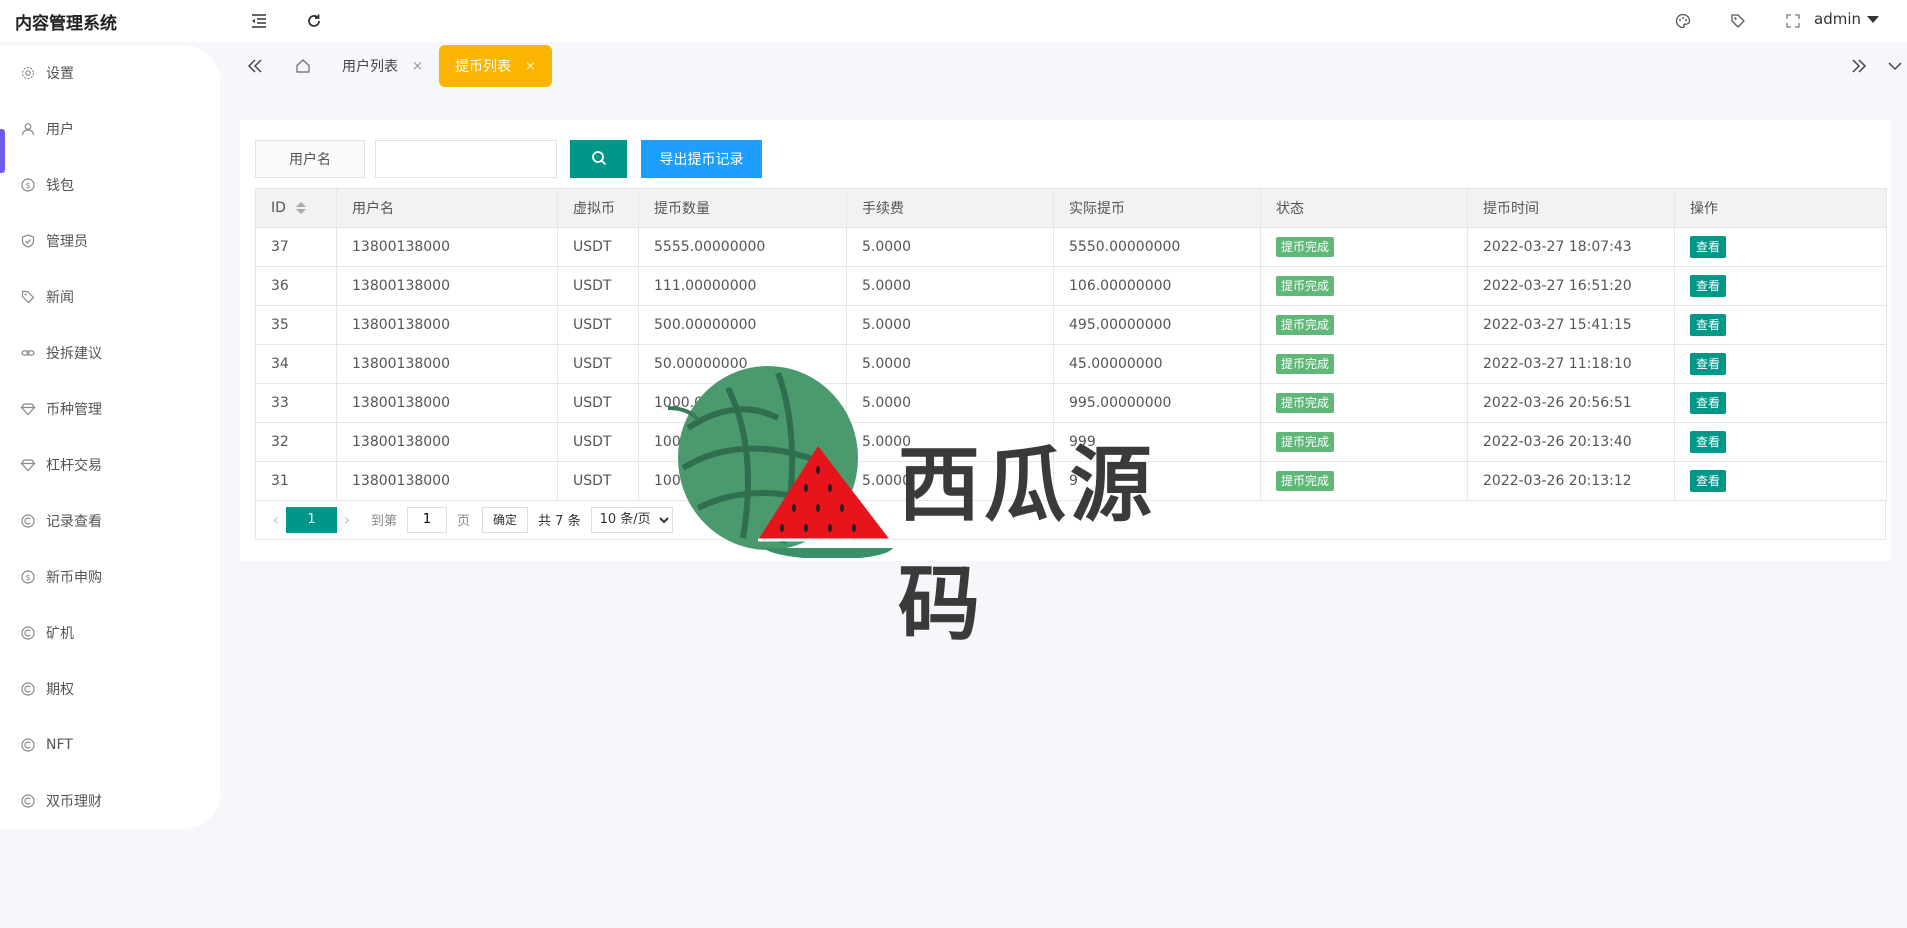 This screenshot has height=928, width=1907. I want to click on column-header-id: ID, so click(296, 208).